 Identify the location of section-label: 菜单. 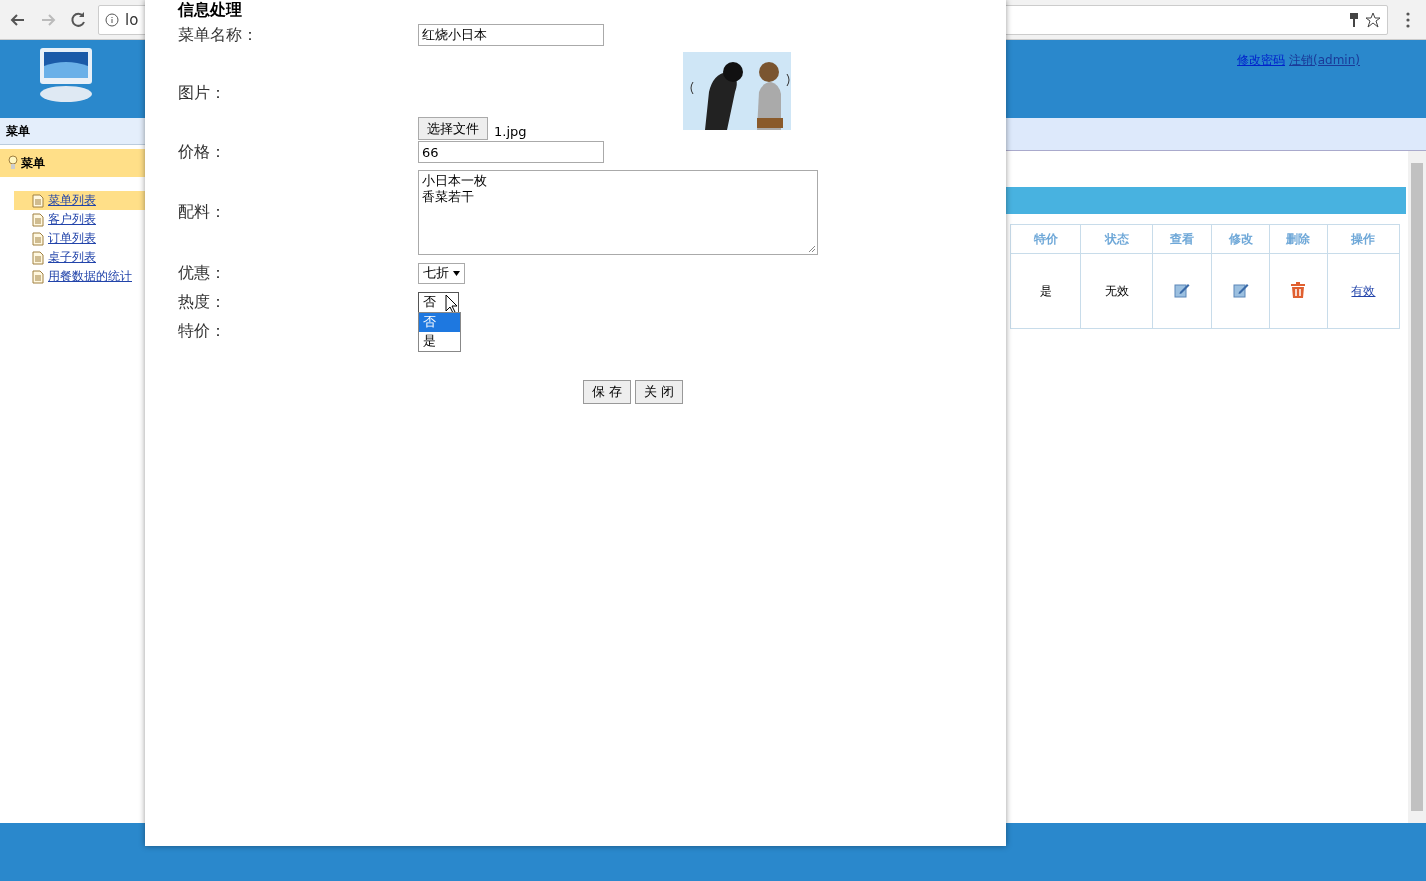
(33, 163).